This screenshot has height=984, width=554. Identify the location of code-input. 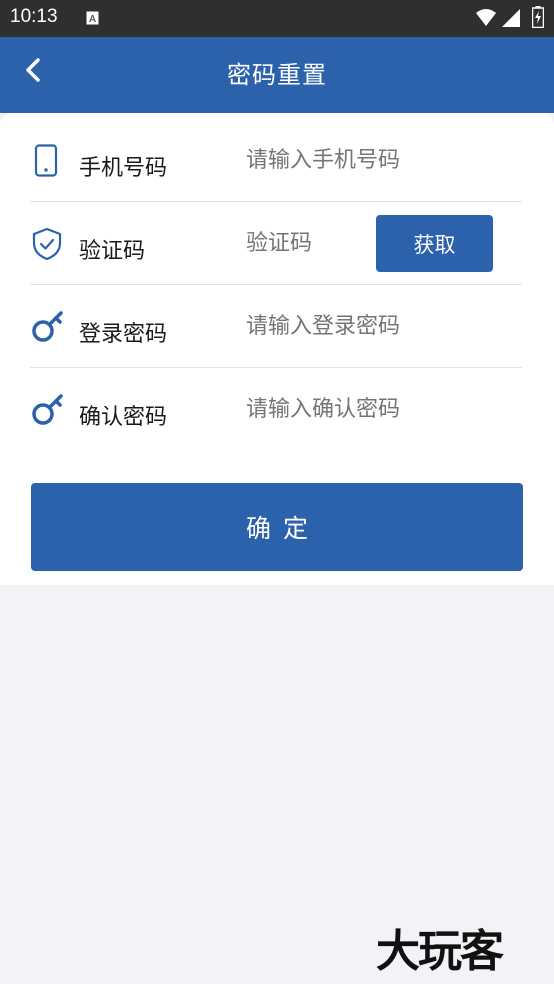
(316, 243).